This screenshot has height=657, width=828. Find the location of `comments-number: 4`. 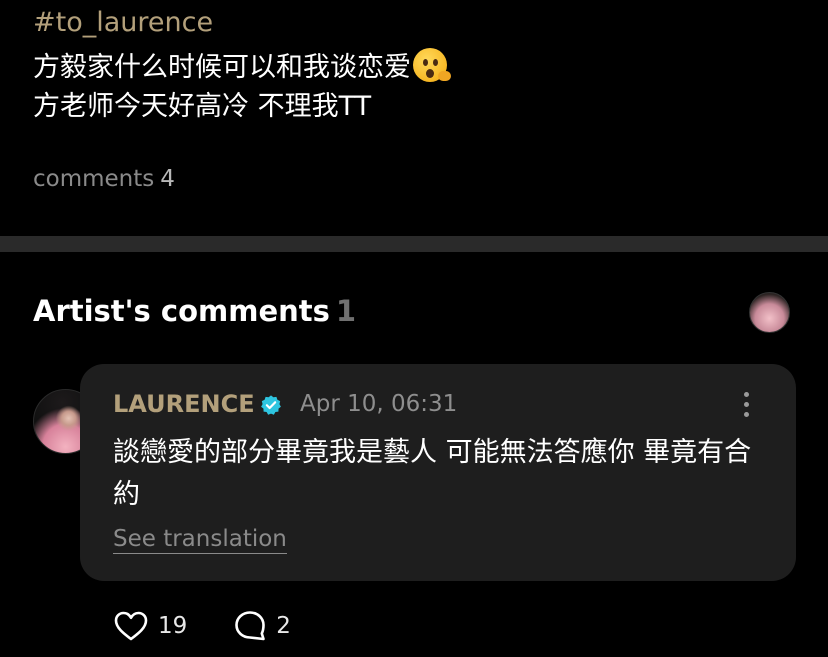

comments-number: 4 is located at coordinates (167, 179).